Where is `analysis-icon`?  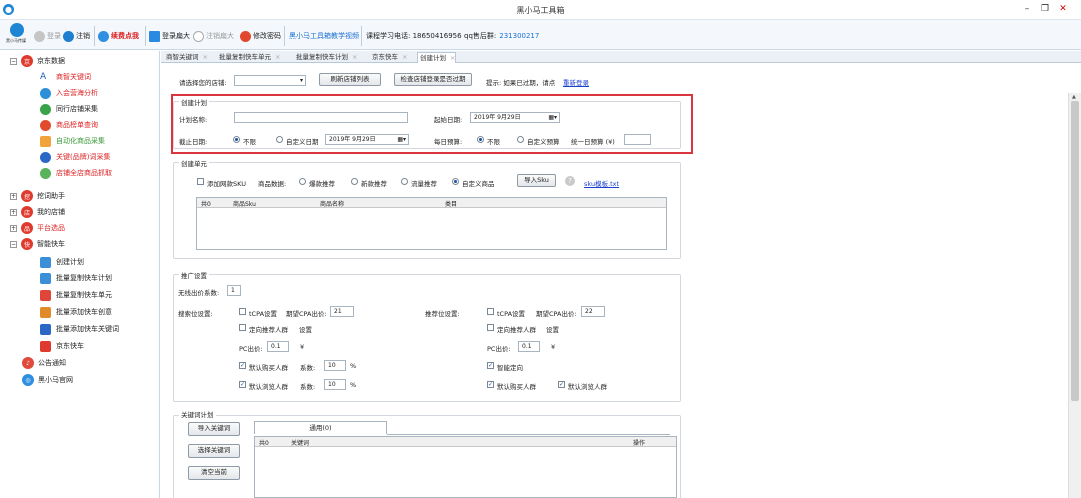
analysis-icon is located at coordinates (45, 93).